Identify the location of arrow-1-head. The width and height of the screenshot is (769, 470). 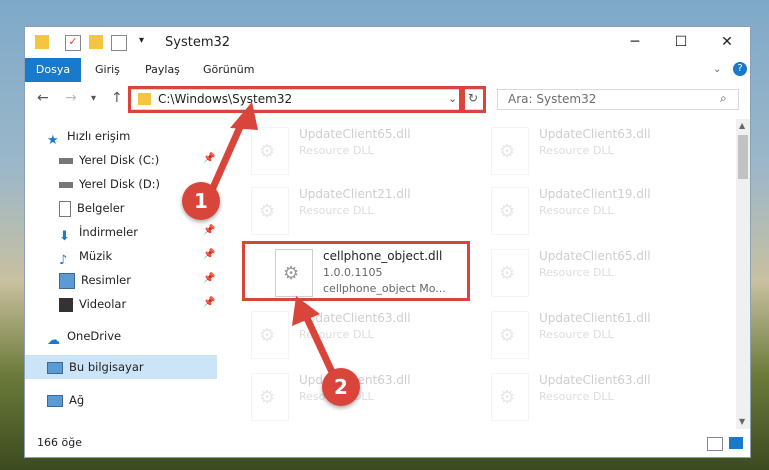
(244, 116).